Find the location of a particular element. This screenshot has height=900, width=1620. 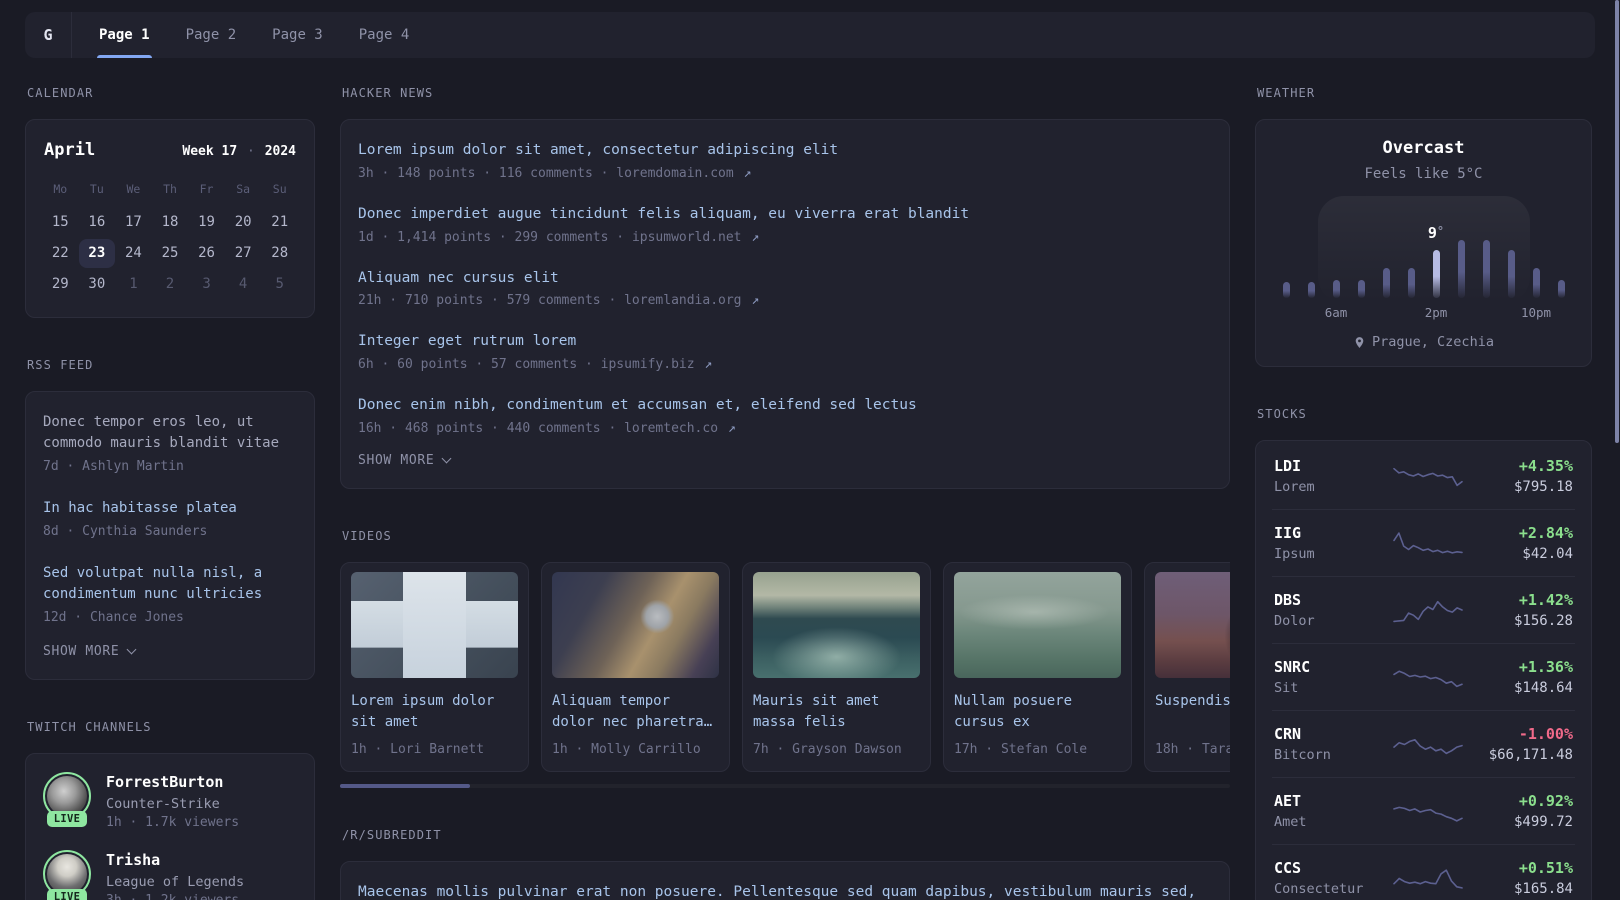

hn-story-domain-link: ipsumify.biz is located at coordinates (648, 364).